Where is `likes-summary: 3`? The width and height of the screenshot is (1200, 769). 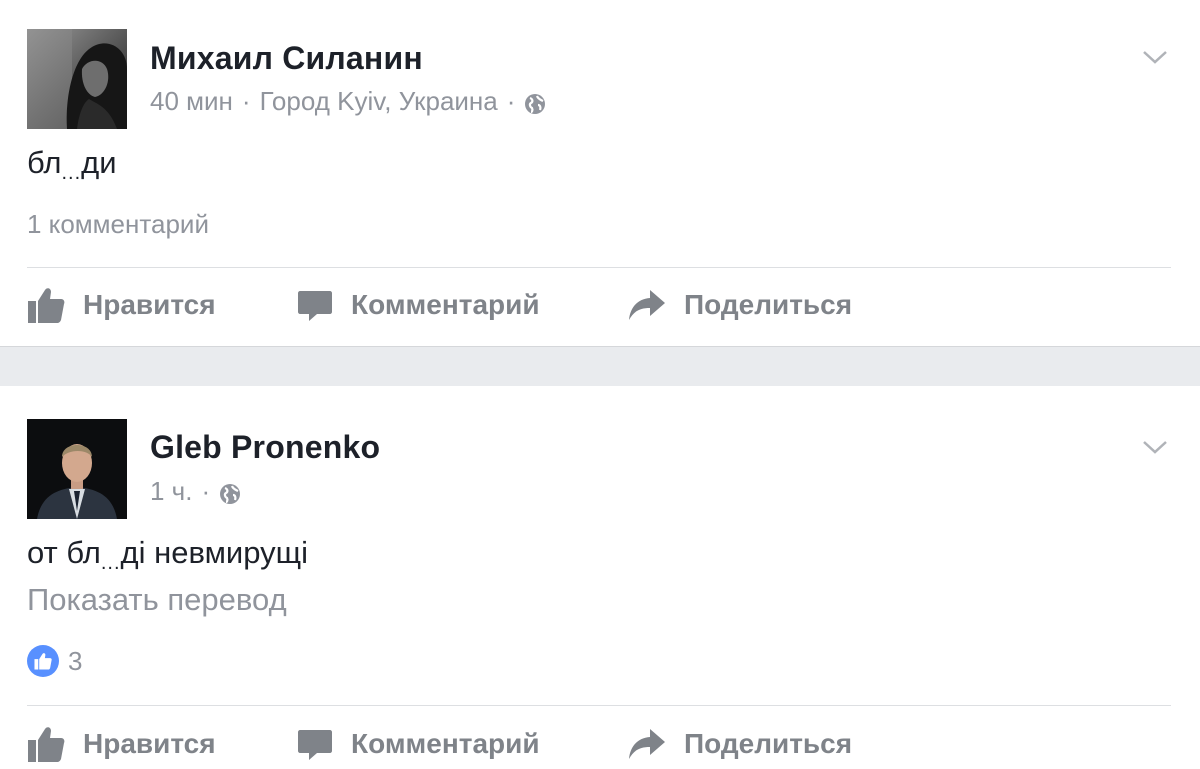
likes-summary: 3 is located at coordinates (54, 661).